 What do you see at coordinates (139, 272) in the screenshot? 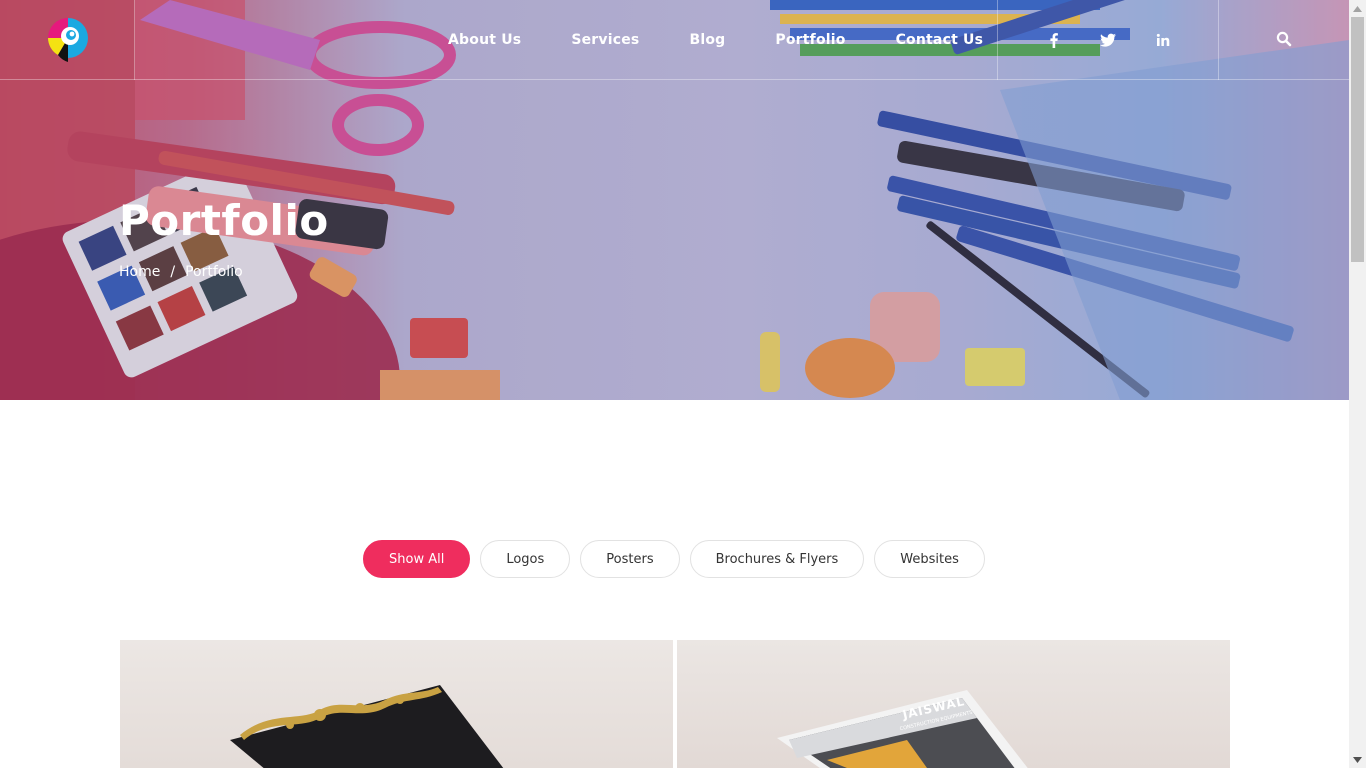
I see `breadcrumb-home-link: Home` at bounding box center [139, 272].